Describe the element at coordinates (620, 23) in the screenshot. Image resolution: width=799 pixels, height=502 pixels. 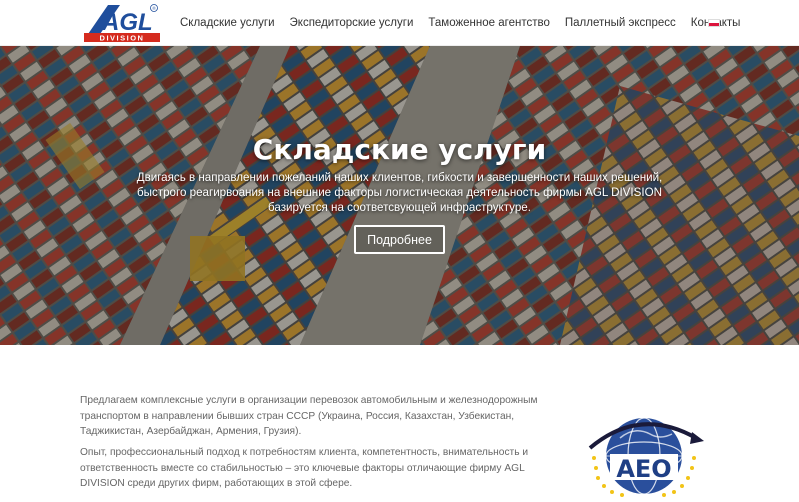
I see `nav-item-pallet-express: Паллетный экспресс` at that location.